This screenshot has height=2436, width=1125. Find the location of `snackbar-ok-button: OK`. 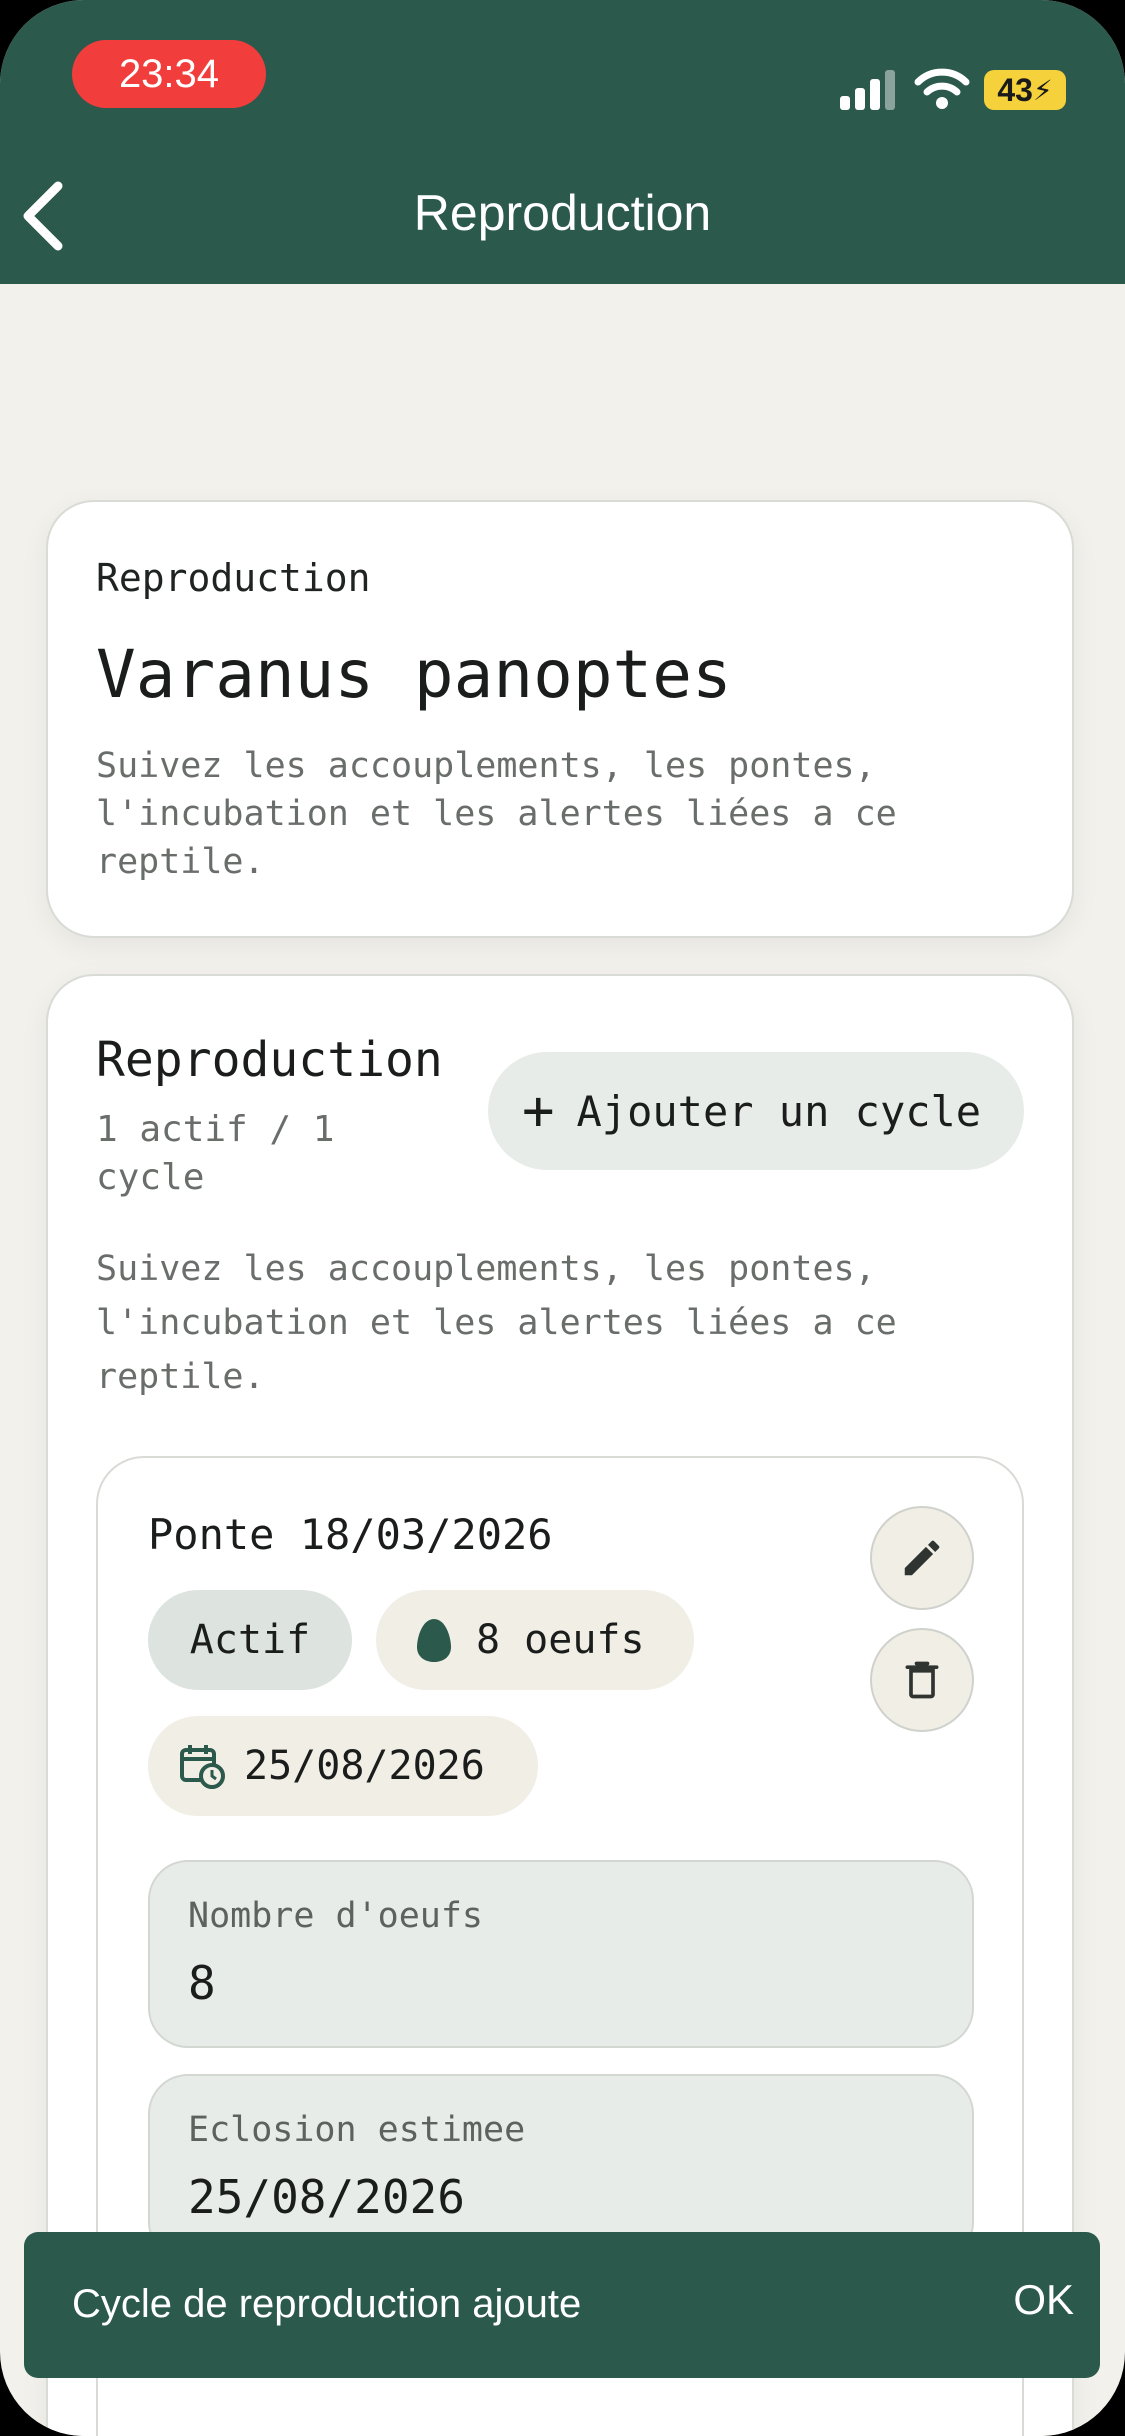

snackbar-ok-button: OK is located at coordinates (1043, 2300).